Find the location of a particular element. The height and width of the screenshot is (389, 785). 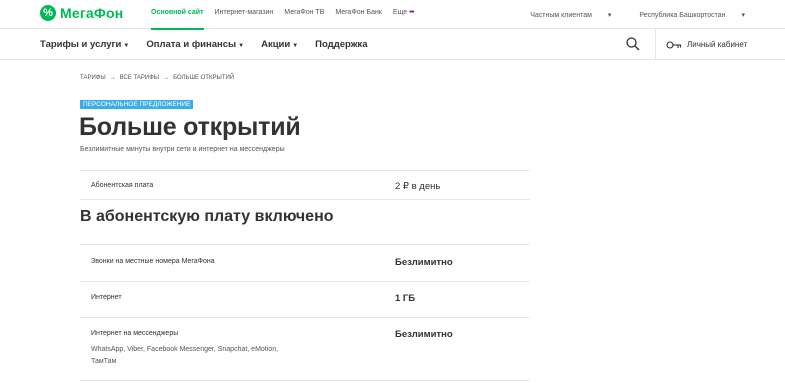

logo-text: МегаФон is located at coordinates (92, 13).